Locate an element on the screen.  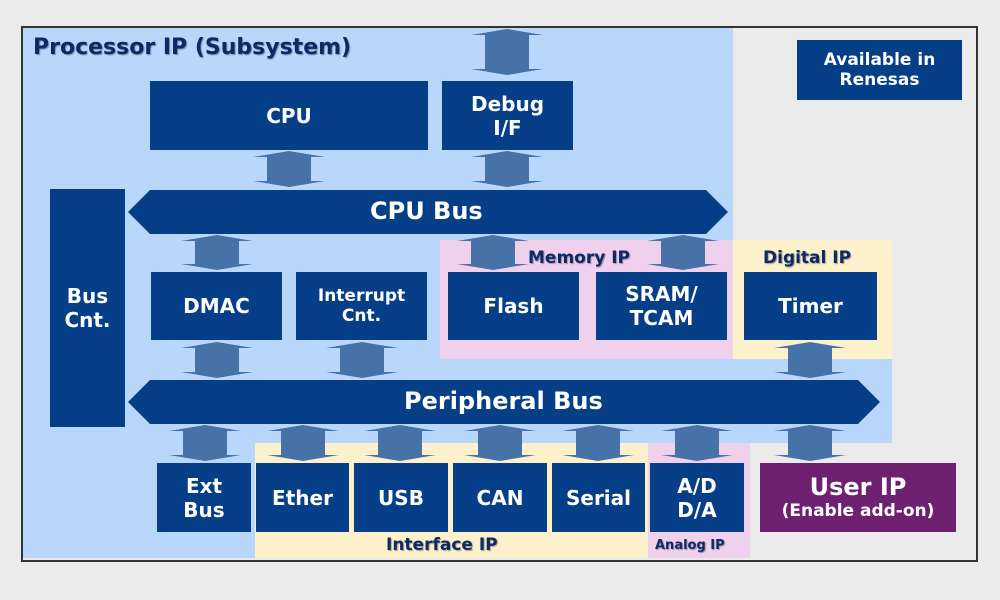
dmac-to-peripheral-bus-arrow-shape is located at coordinates (217, 360).